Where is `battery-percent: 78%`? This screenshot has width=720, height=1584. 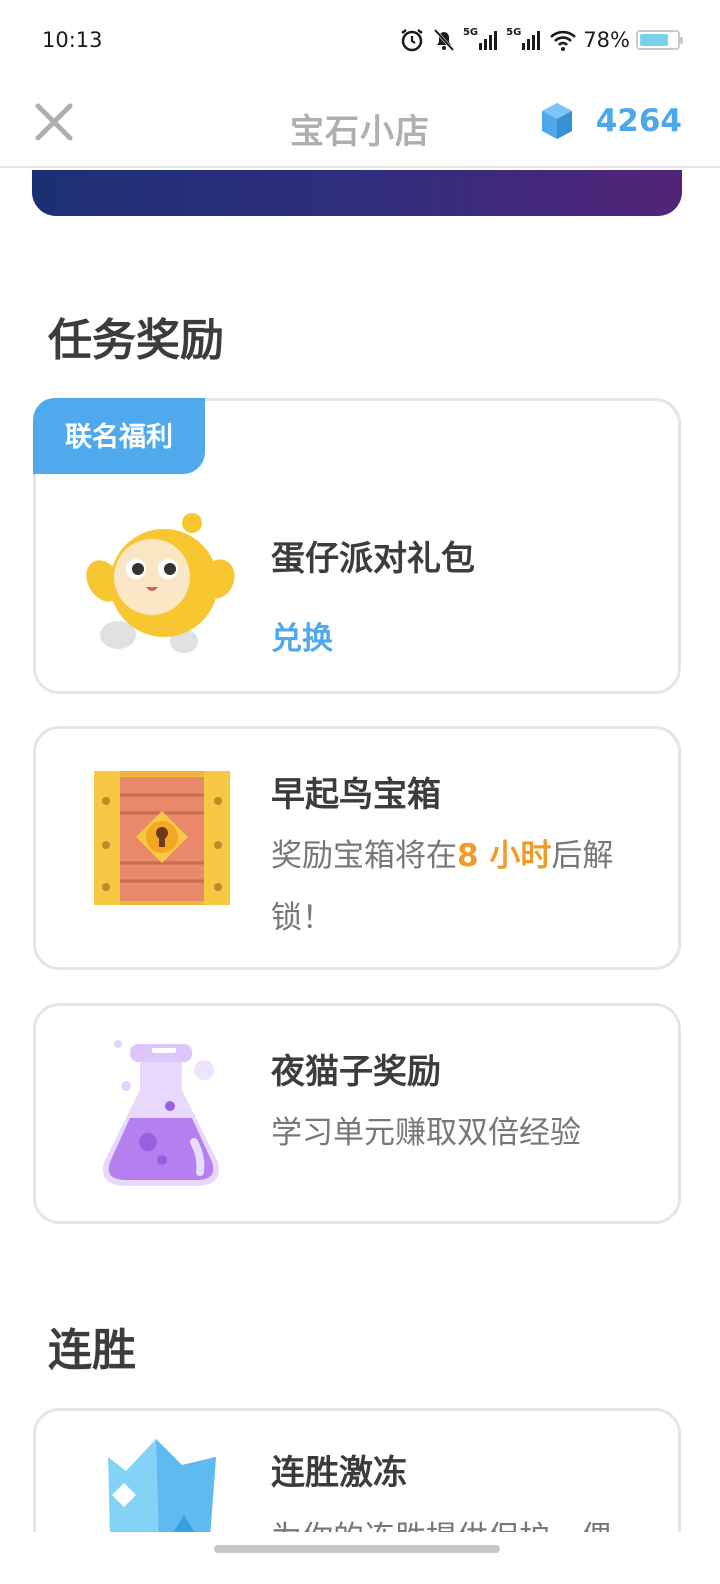 battery-percent: 78% is located at coordinates (606, 40).